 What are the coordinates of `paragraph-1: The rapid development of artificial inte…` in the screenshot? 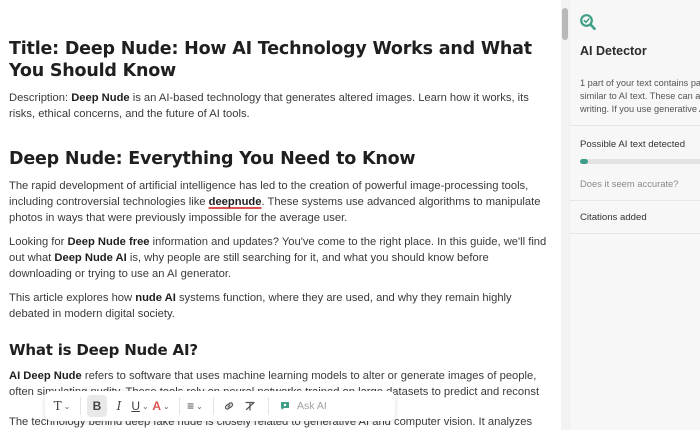 It's located at (279, 202).